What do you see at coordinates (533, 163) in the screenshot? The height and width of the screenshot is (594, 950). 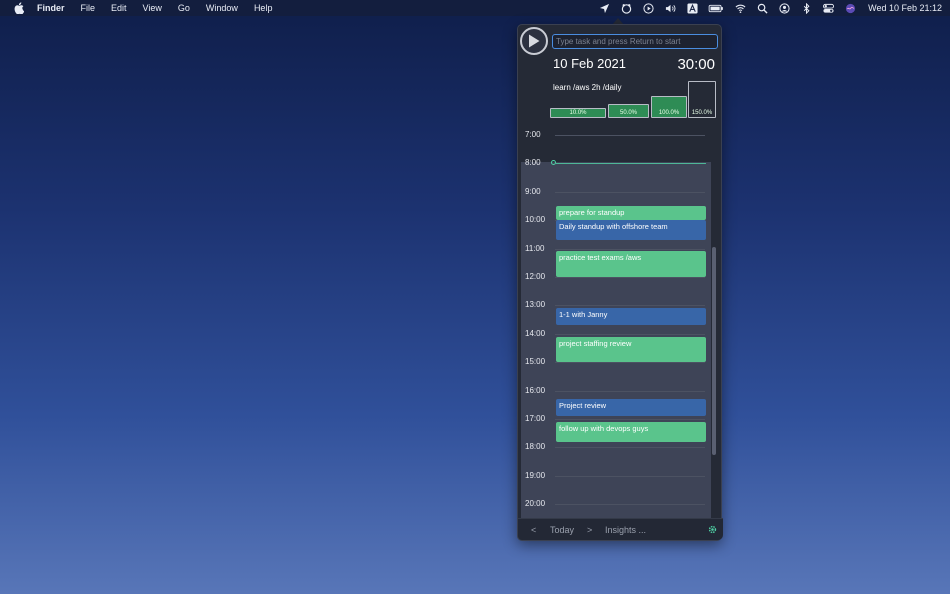 I see `hour-label: 8:00` at bounding box center [533, 163].